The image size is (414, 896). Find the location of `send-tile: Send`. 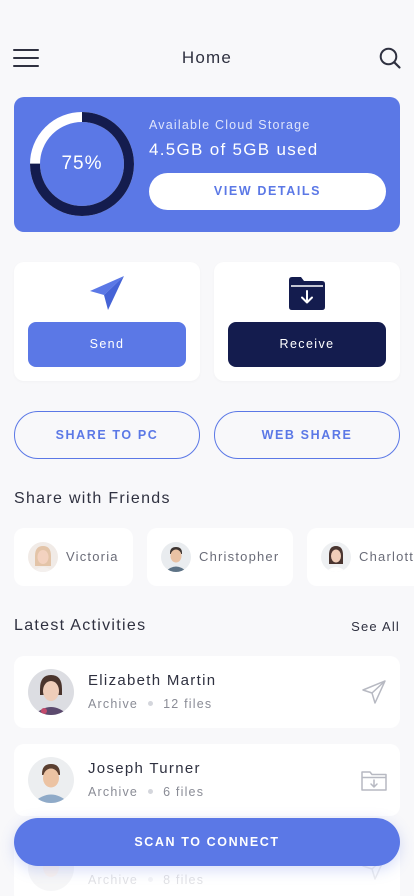

send-tile: Send is located at coordinates (107, 321).